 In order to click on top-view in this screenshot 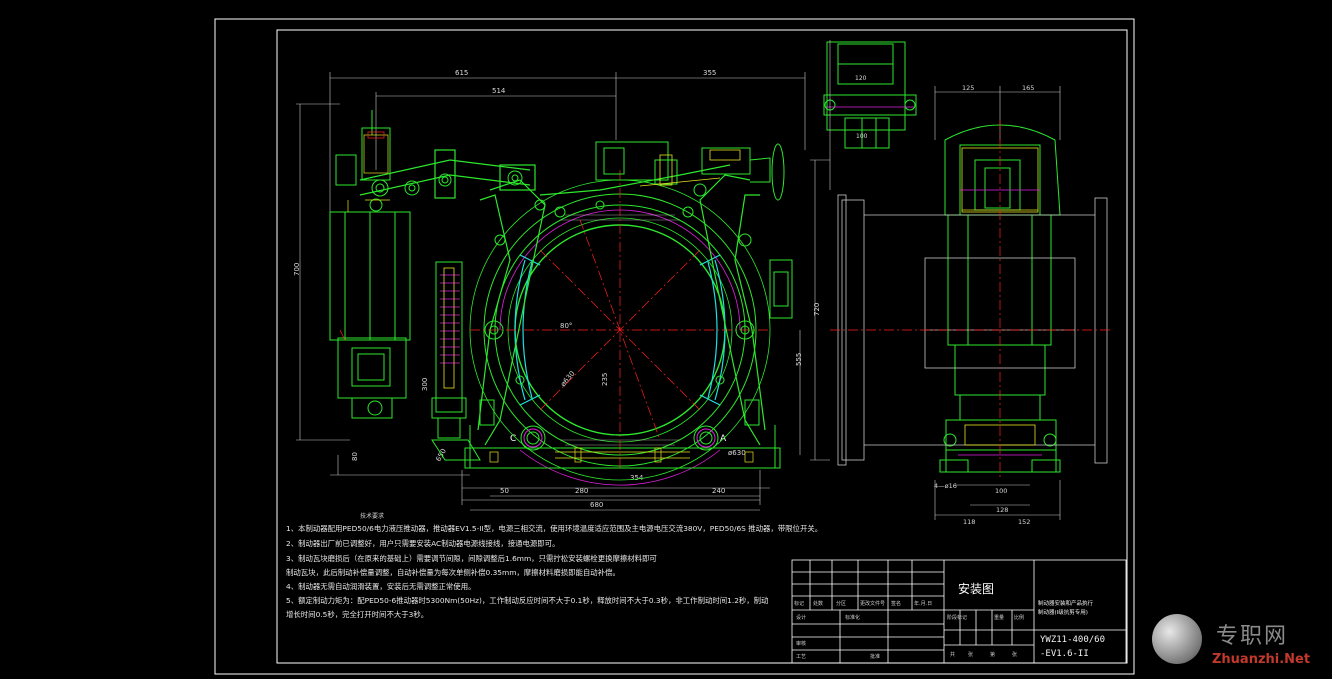, I will do `click(870, 95)`.